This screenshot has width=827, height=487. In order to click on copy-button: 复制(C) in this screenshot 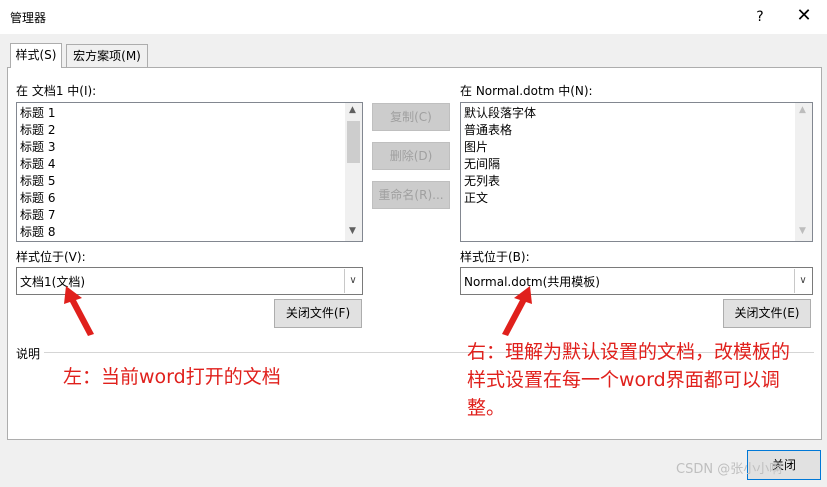, I will do `click(411, 117)`.